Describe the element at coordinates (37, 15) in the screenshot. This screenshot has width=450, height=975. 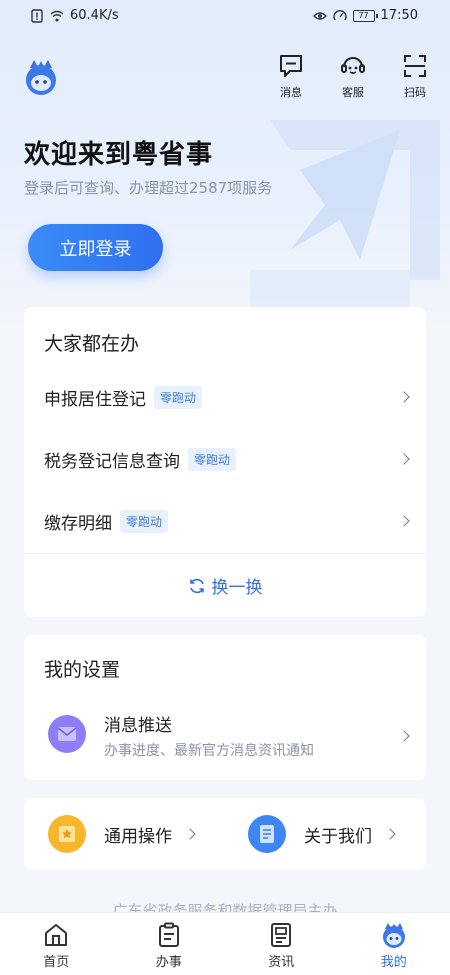
I see `sim-alert-icon` at that location.